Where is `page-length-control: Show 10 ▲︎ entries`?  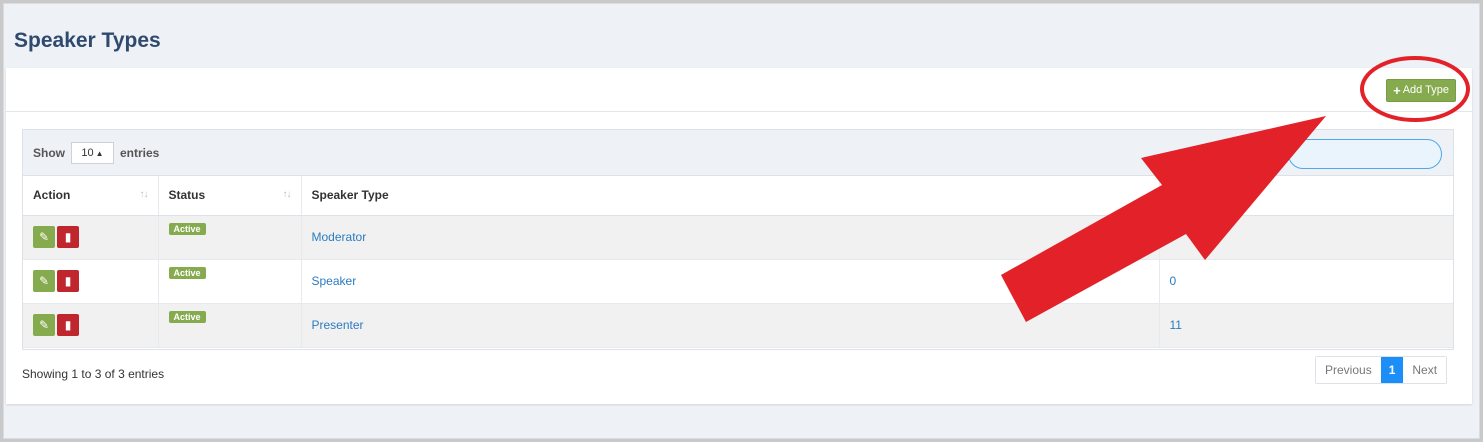
page-length-control: Show 10 ▲︎ entries is located at coordinates (96, 153).